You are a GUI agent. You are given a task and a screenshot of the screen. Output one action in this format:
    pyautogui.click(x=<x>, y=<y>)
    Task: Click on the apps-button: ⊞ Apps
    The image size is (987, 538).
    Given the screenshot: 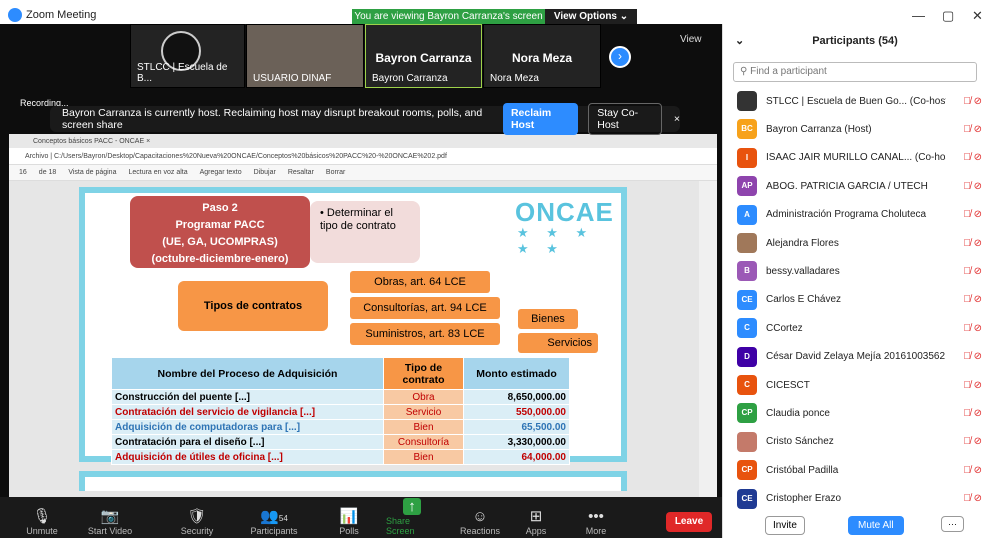 What is the action you would take?
    pyautogui.click(x=536, y=517)
    